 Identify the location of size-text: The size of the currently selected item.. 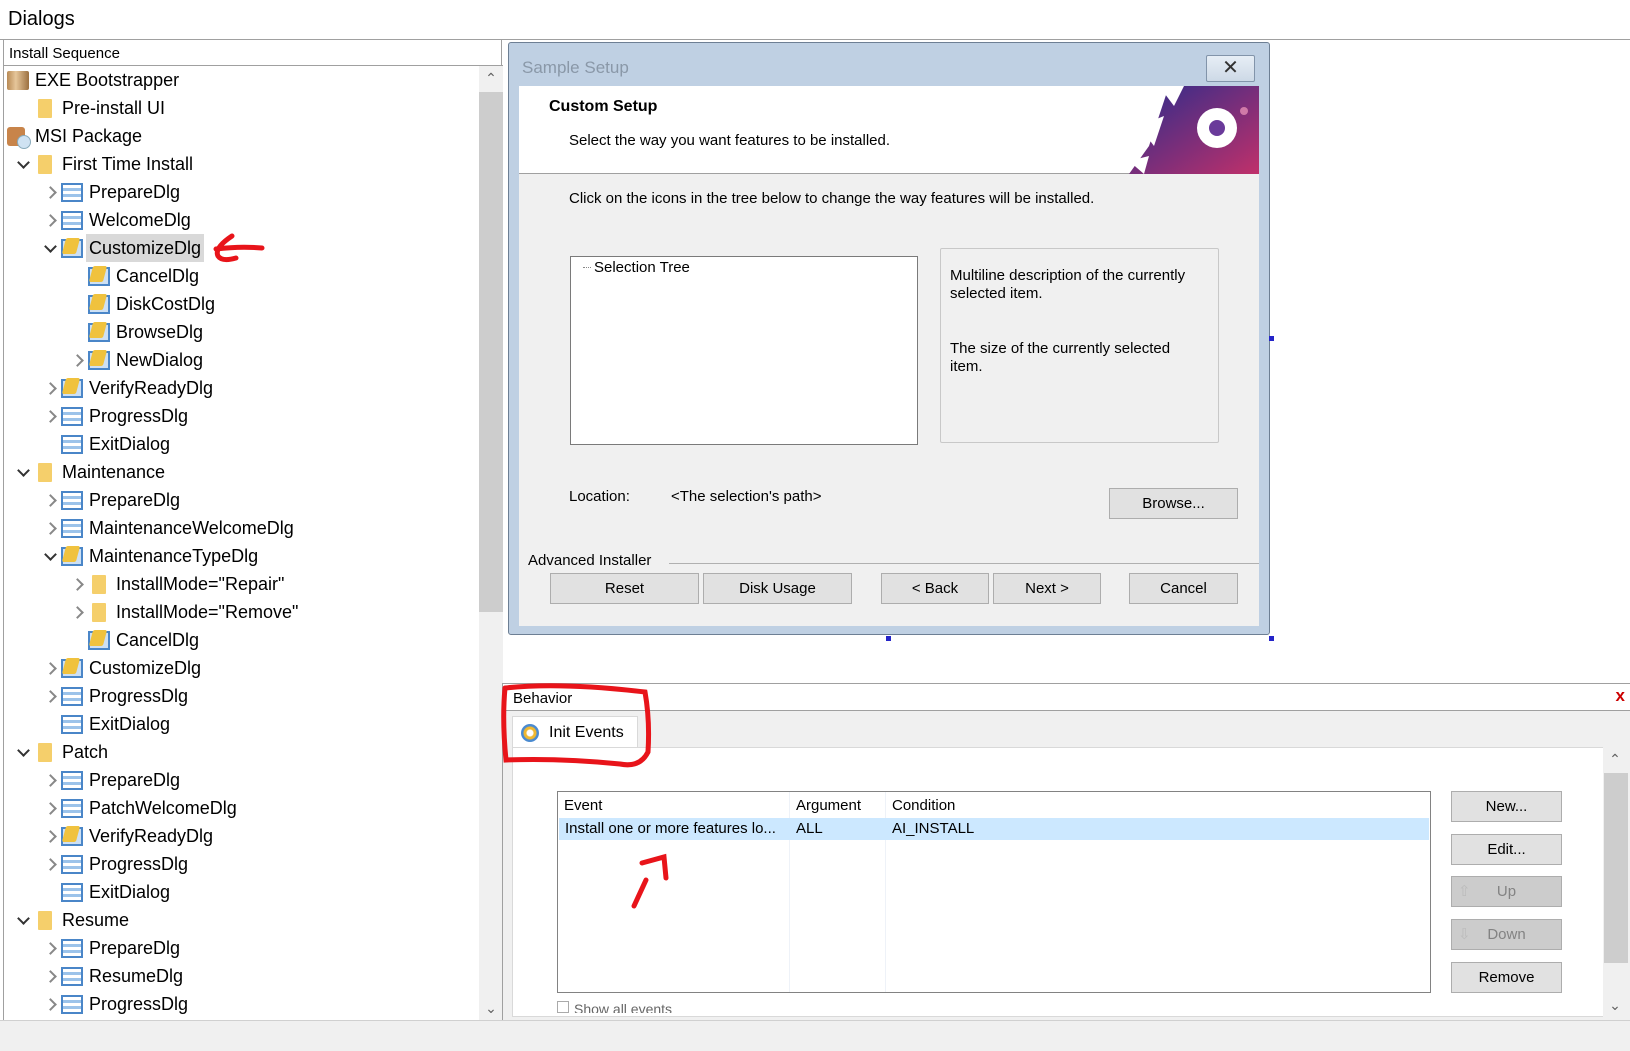
(1060, 357).